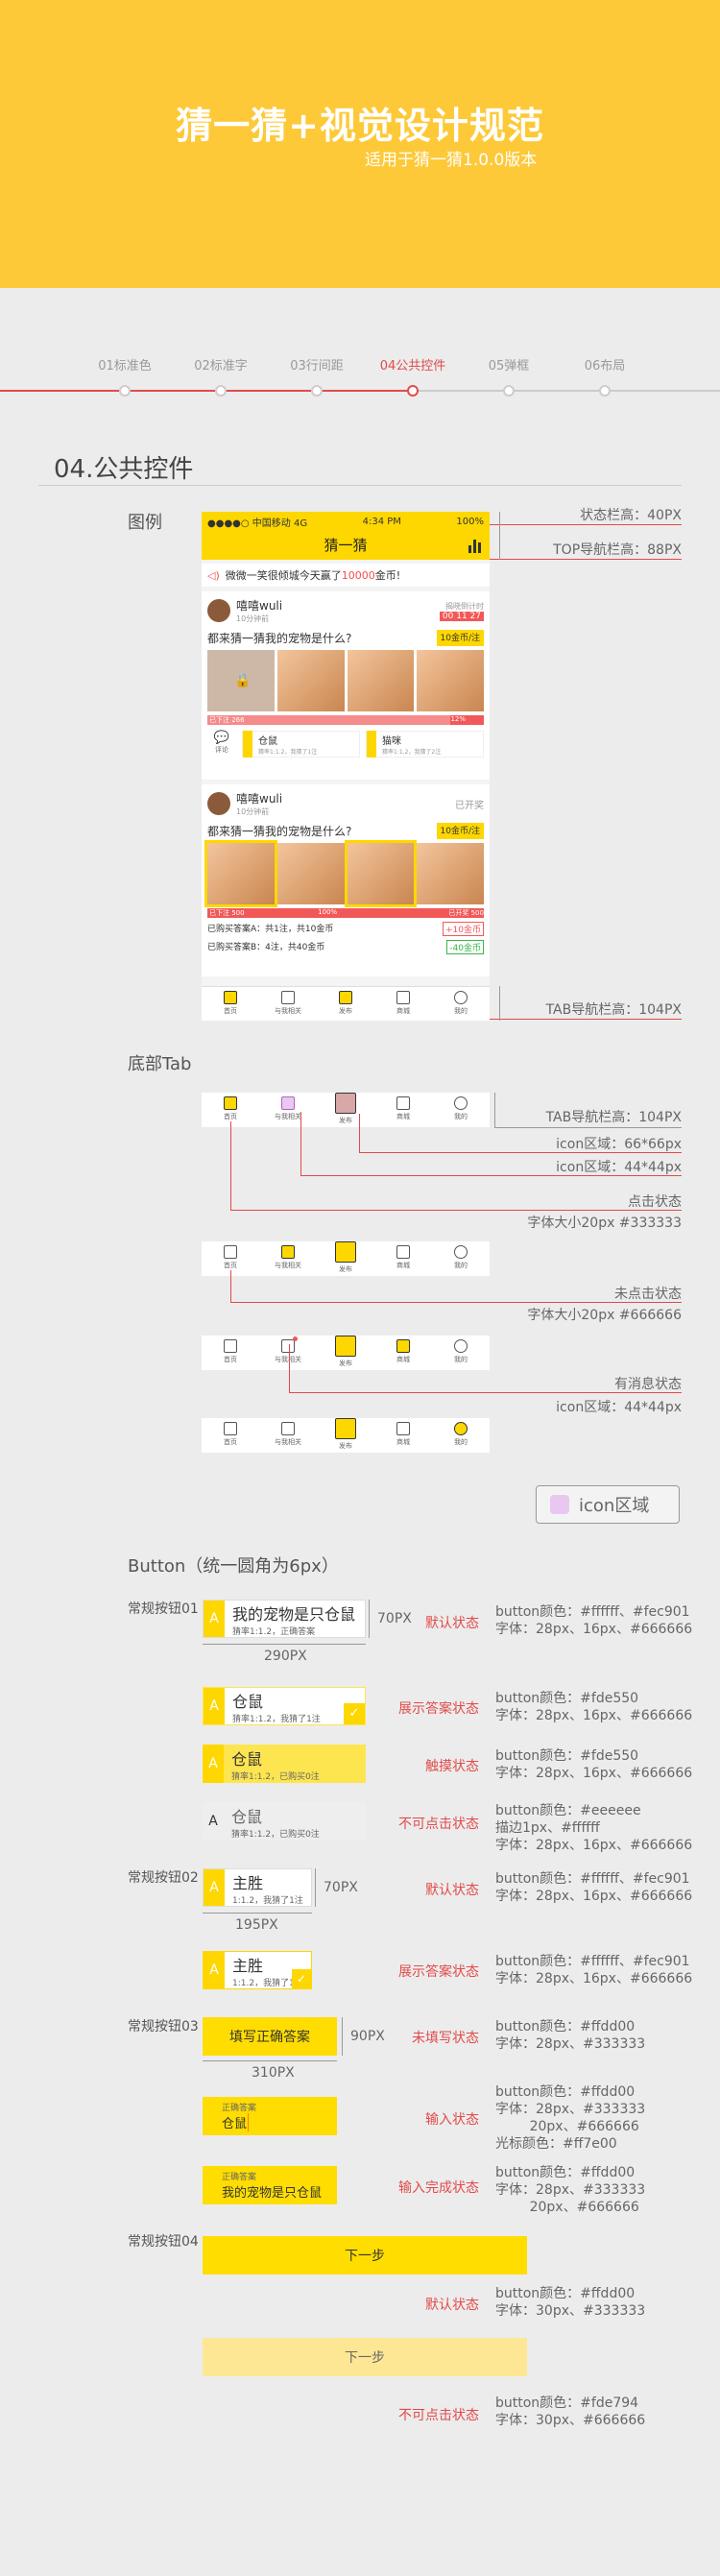 This screenshot has height=2576, width=720. I want to click on label-btn01: 常规按钮01, so click(163, 1609).